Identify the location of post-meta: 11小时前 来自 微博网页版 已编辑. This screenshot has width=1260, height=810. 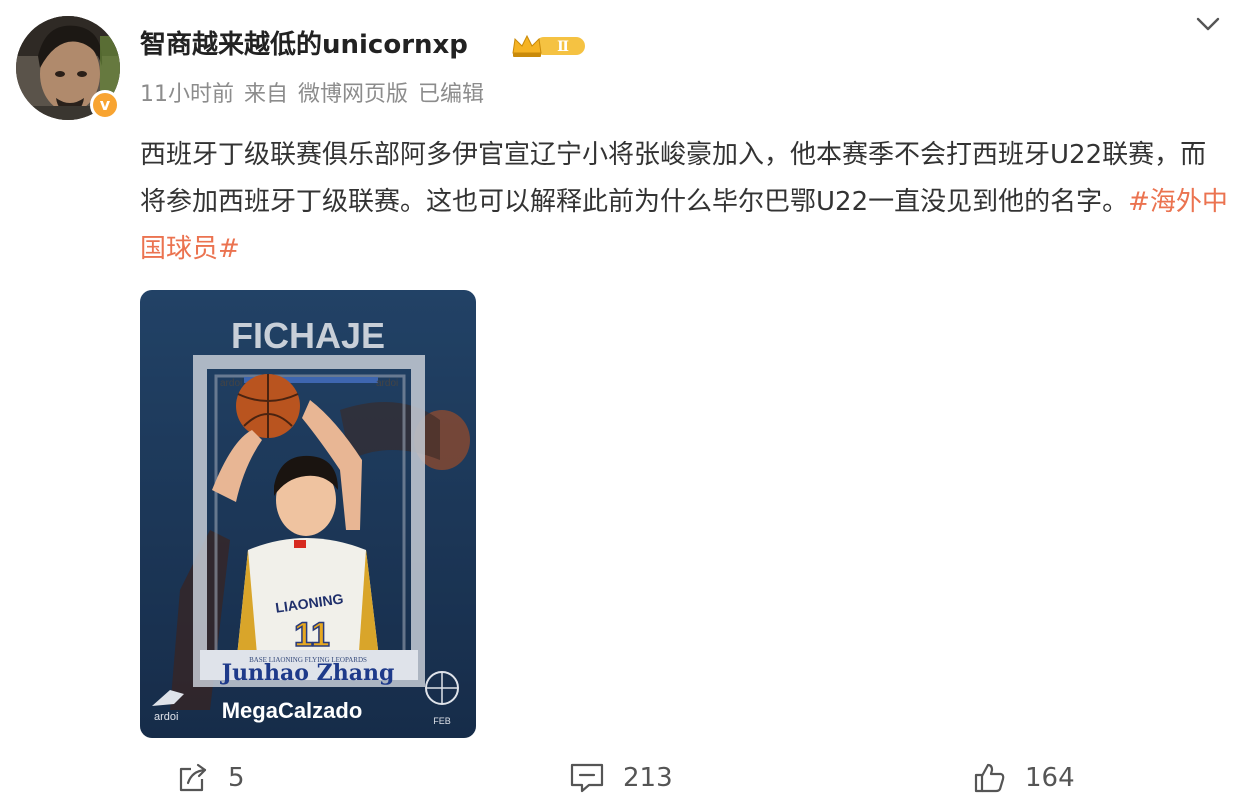
(317, 95).